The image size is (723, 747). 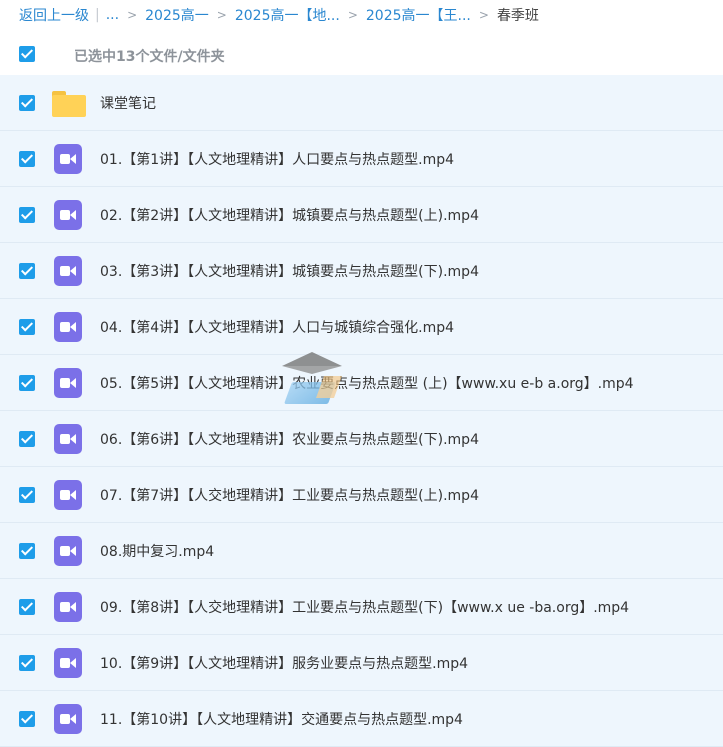 What do you see at coordinates (54, 15) in the screenshot?
I see `back-link: 返回上一级` at bounding box center [54, 15].